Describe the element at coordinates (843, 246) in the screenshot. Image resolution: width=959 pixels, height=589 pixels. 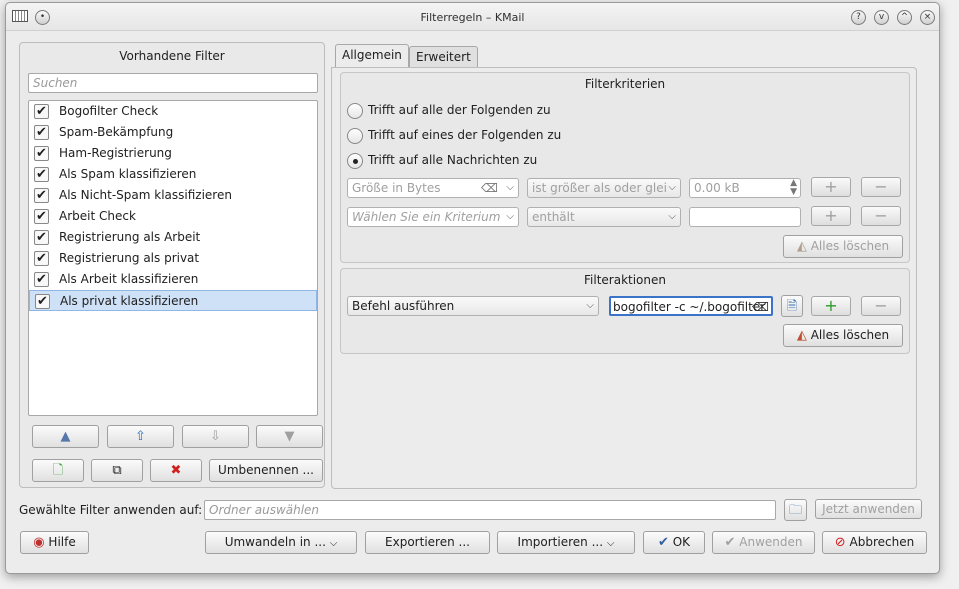
I see `clear-criteria-button: ◭ Alles löschen` at that location.